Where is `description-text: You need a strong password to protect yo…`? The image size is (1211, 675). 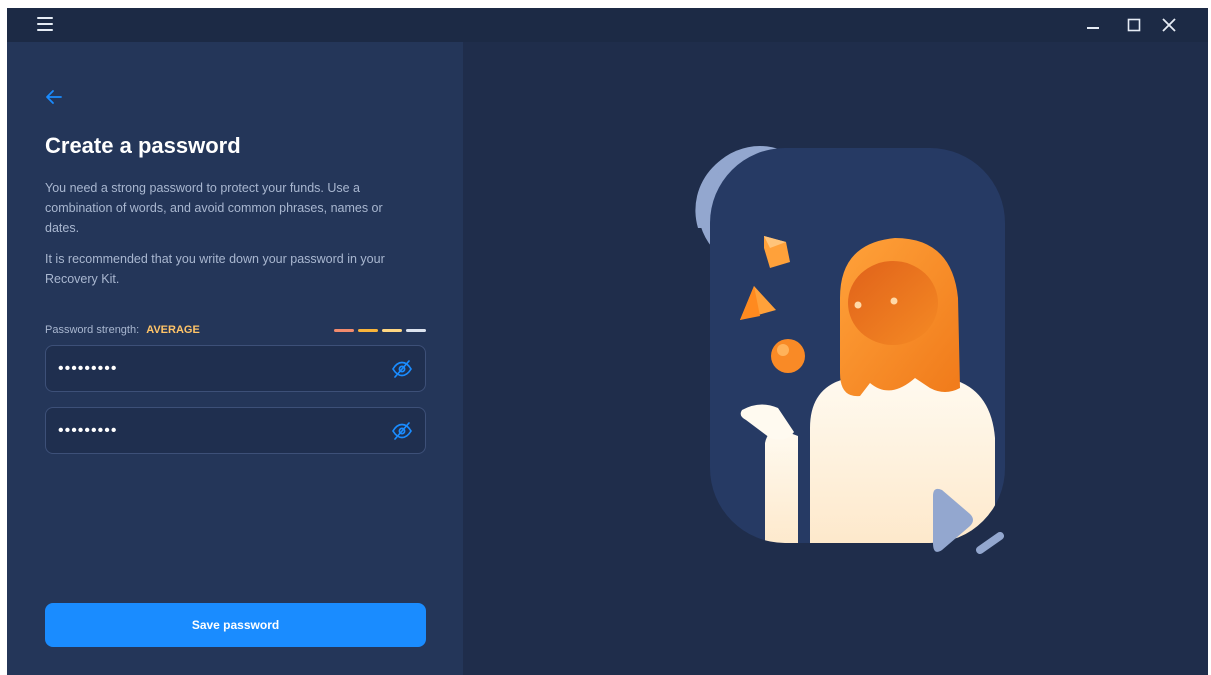
description-text: You need a strong password to protect yo… is located at coordinates (214, 208).